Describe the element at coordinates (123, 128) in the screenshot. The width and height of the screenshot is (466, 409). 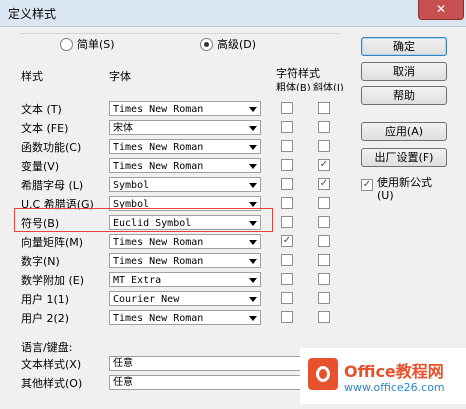
I see `font-select-value: 宋体` at that location.